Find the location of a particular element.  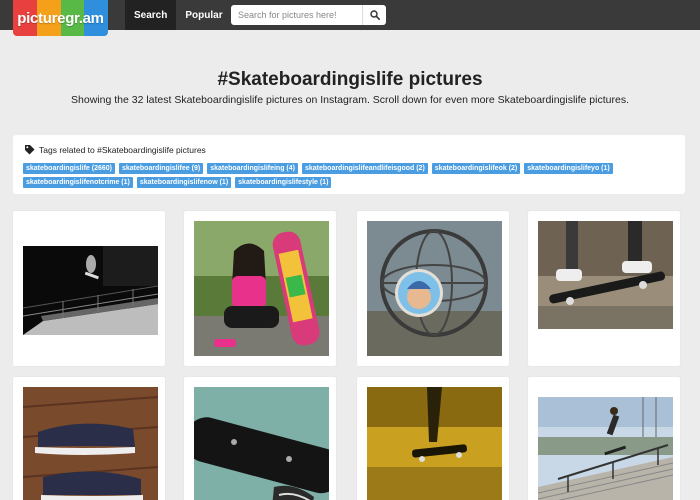

page-title: #Skateboardingislife pictures is located at coordinates (350, 79).